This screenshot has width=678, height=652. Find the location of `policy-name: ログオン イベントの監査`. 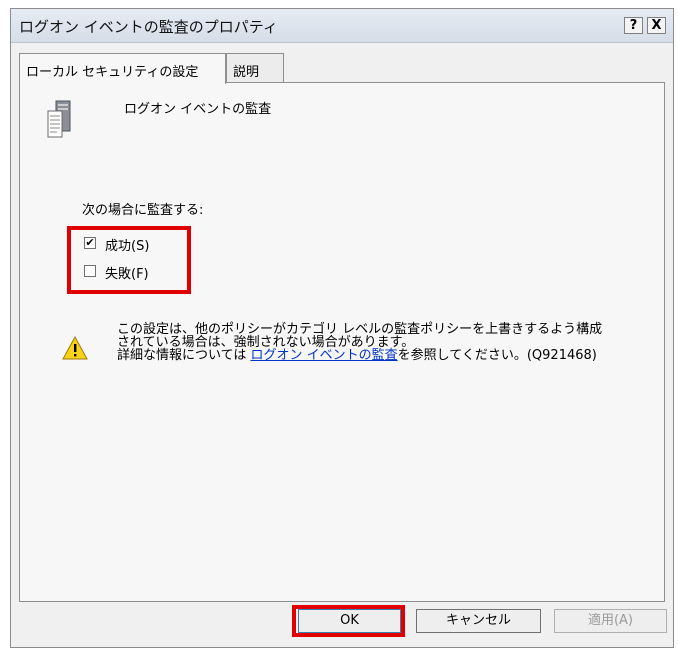

policy-name: ログオン イベントの監査 is located at coordinates (198, 109).